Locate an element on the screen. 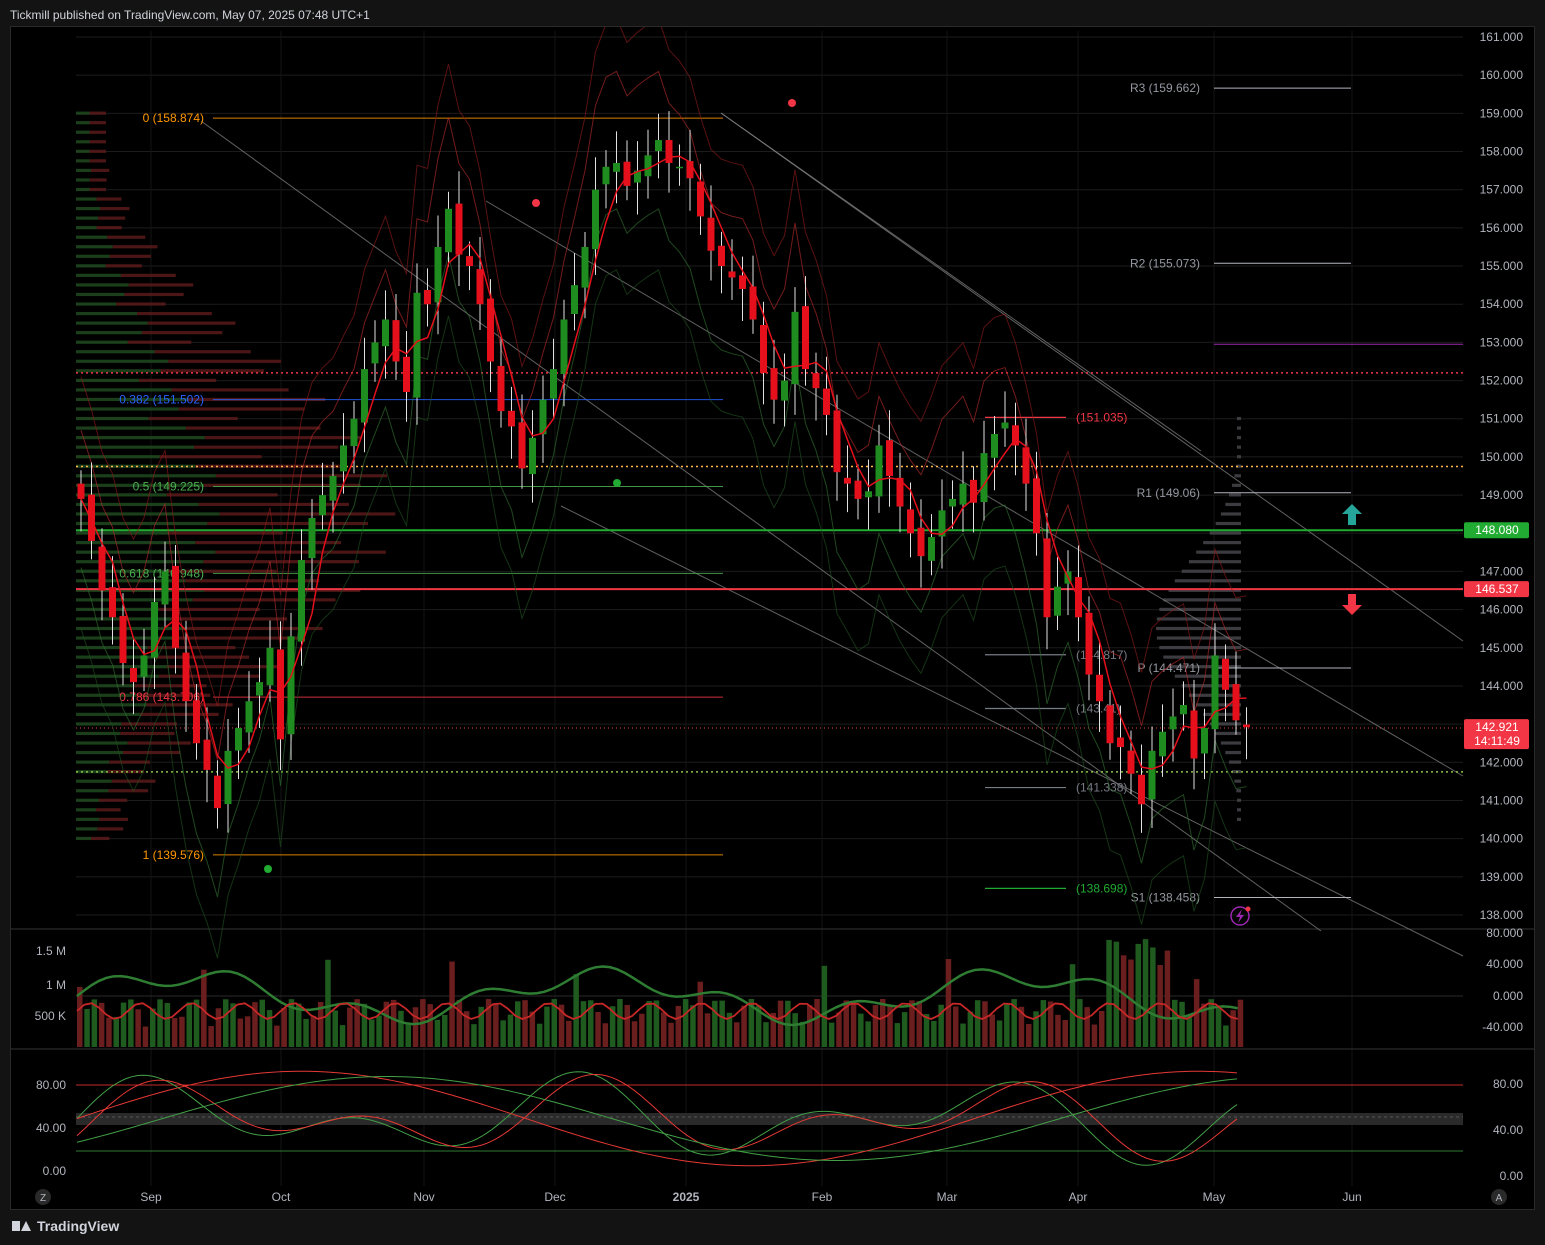 This screenshot has height=1245, width=1545. stoch-axis-label-right: 80.00 is located at coordinates (1508, 1084).